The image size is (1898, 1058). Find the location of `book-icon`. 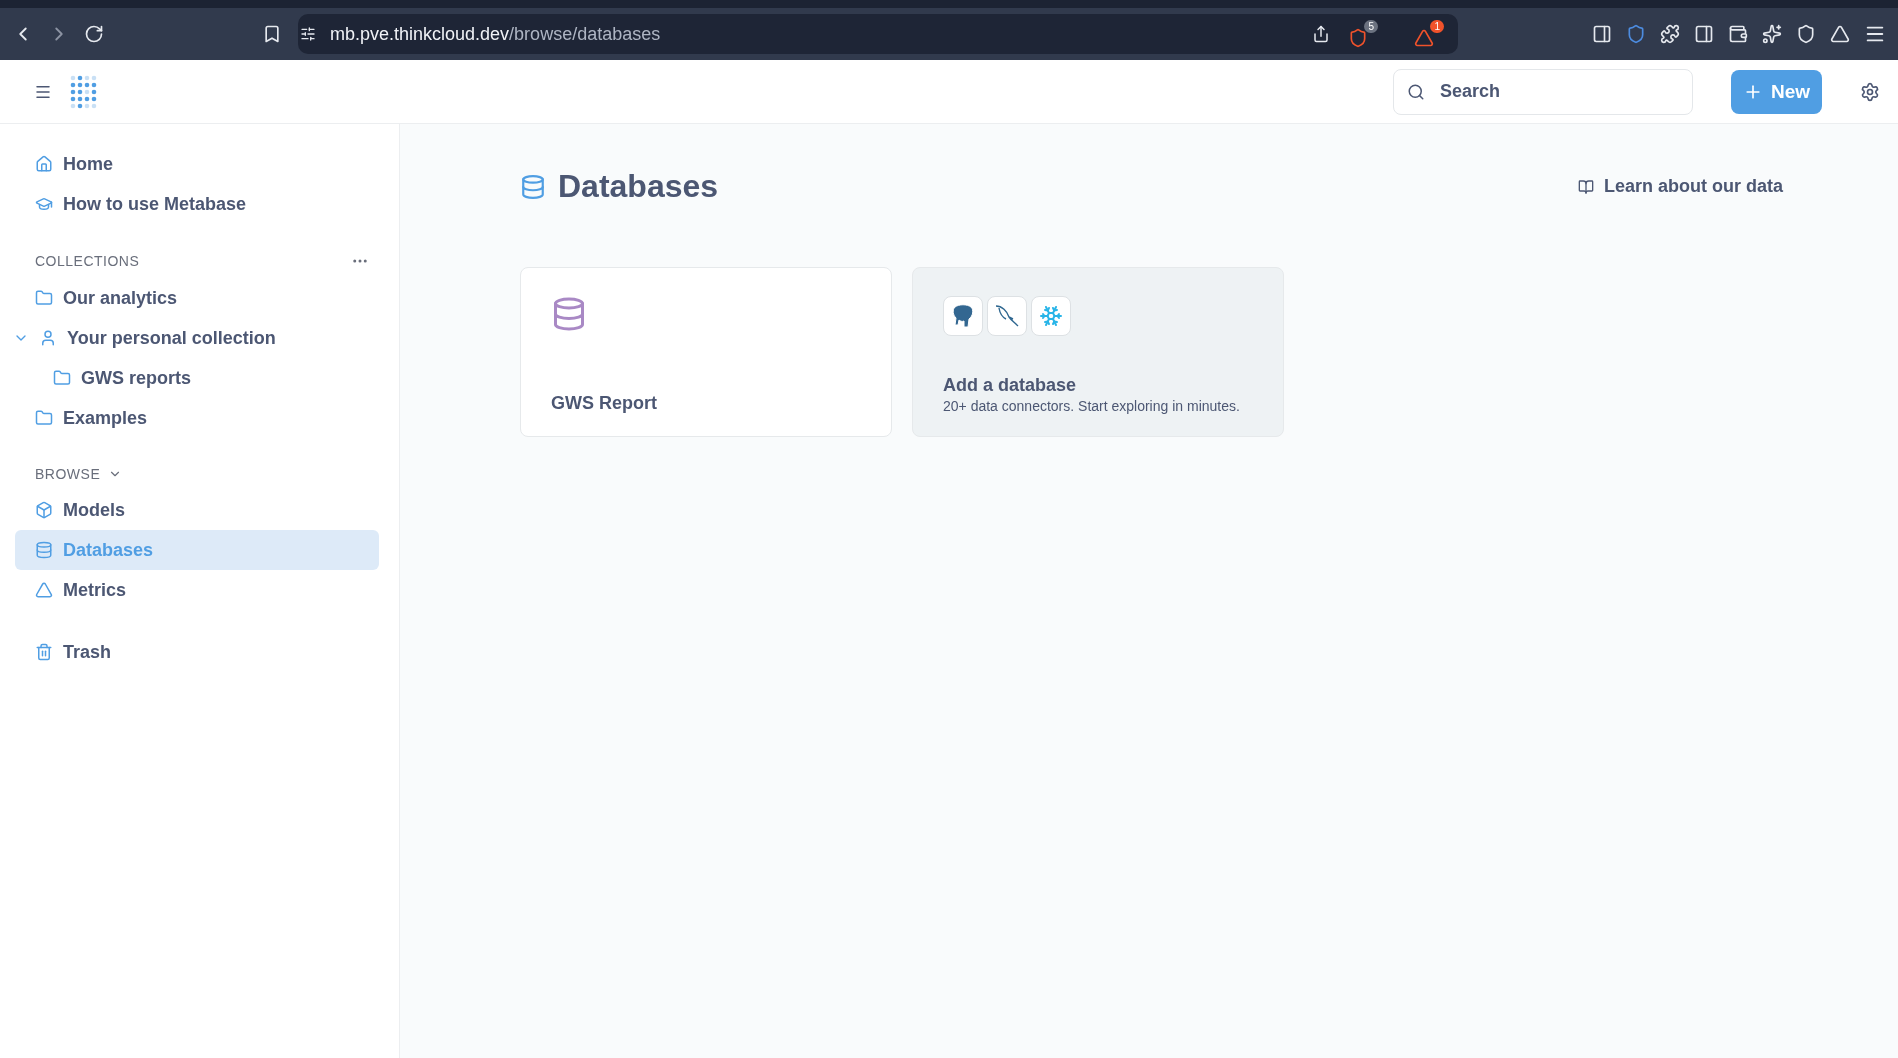

book-icon is located at coordinates (1586, 186).